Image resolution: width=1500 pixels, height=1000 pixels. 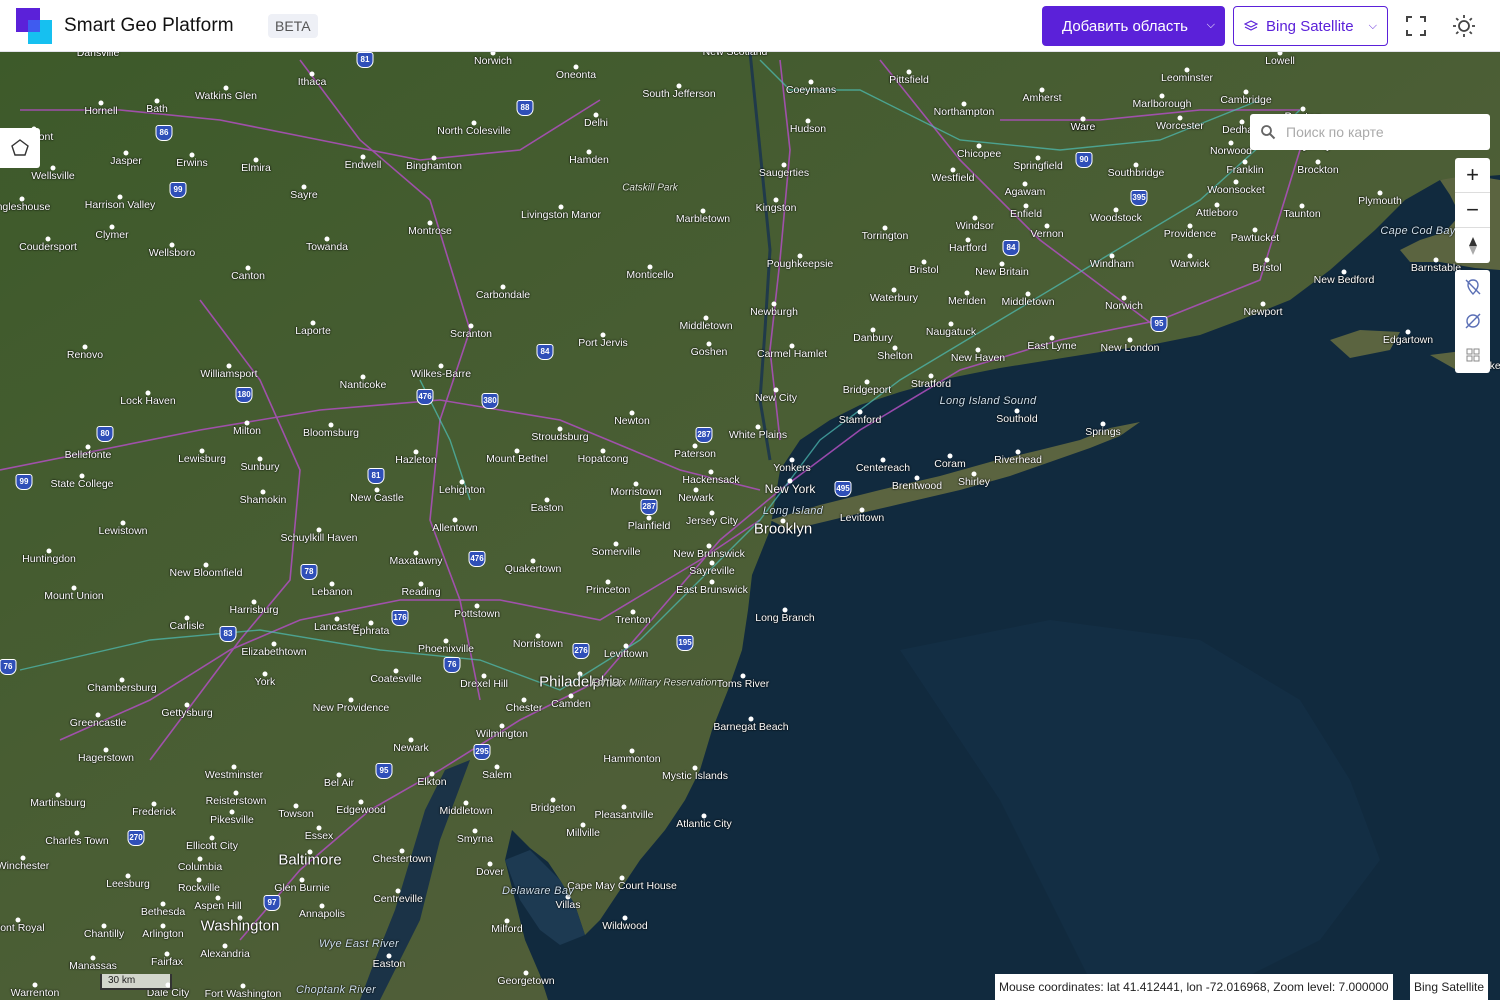 What do you see at coordinates (751, 727) in the screenshot?
I see `place-label: Barnegat Beach` at bounding box center [751, 727].